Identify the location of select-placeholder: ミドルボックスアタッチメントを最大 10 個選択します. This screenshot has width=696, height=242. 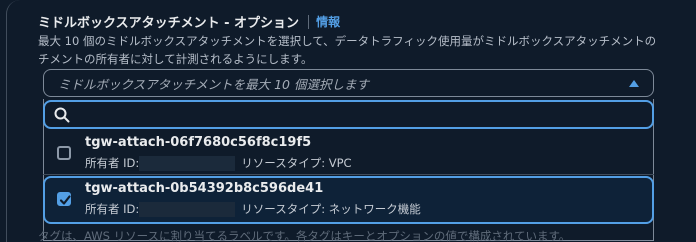
(213, 84).